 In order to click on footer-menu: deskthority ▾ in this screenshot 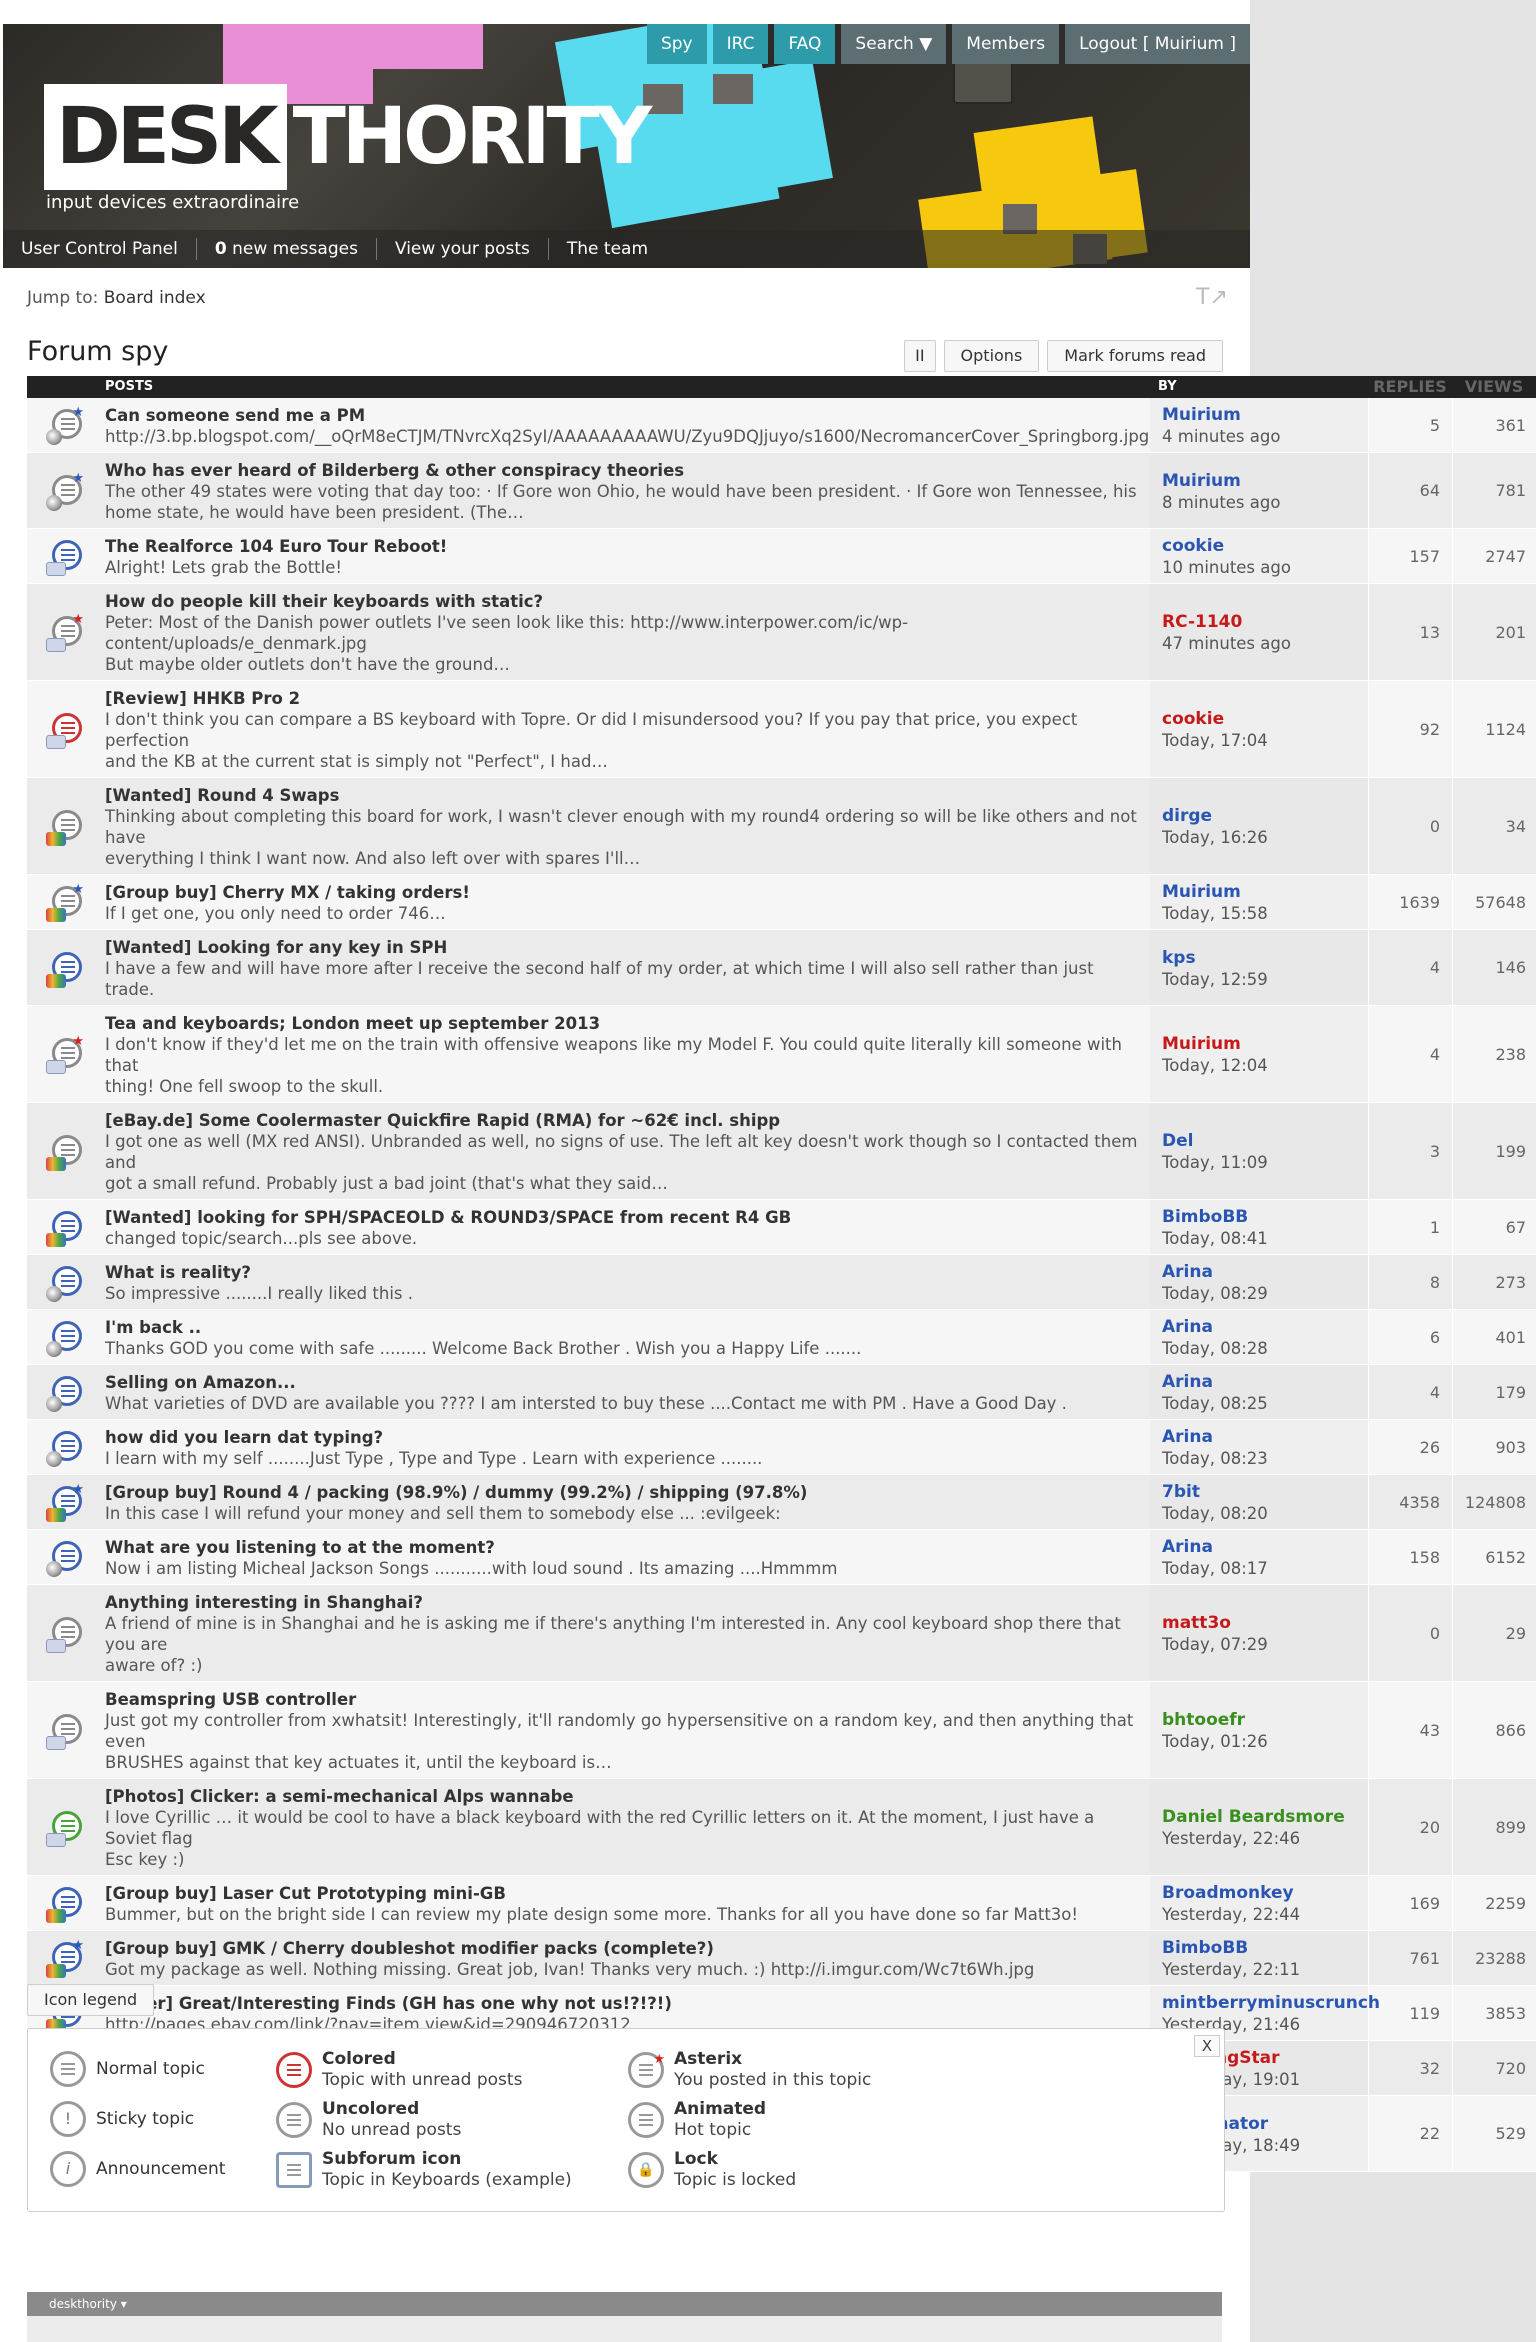, I will do `click(624, 2304)`.